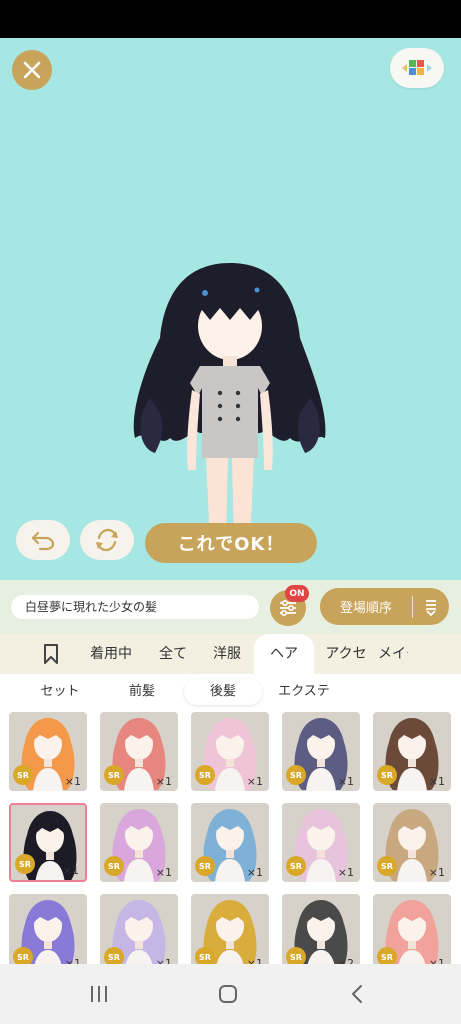  I want to click on tab-makeup: メイク, so click(393, 654).